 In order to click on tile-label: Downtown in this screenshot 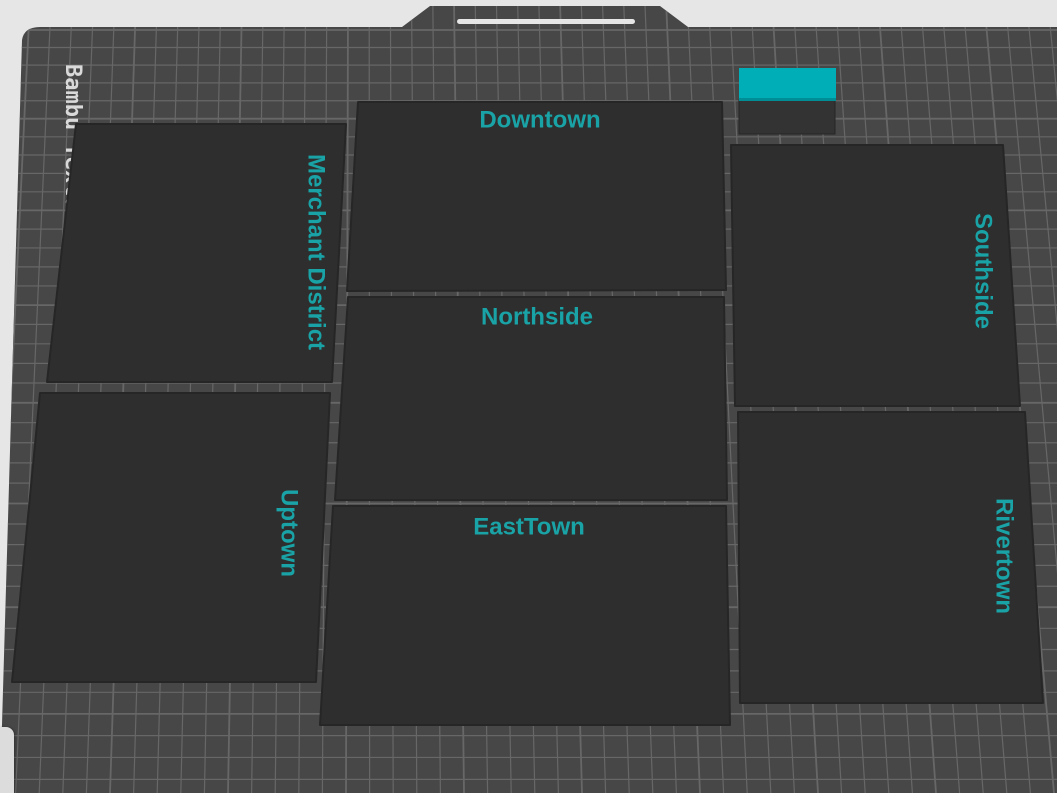, I will do `click(539, 120)`.